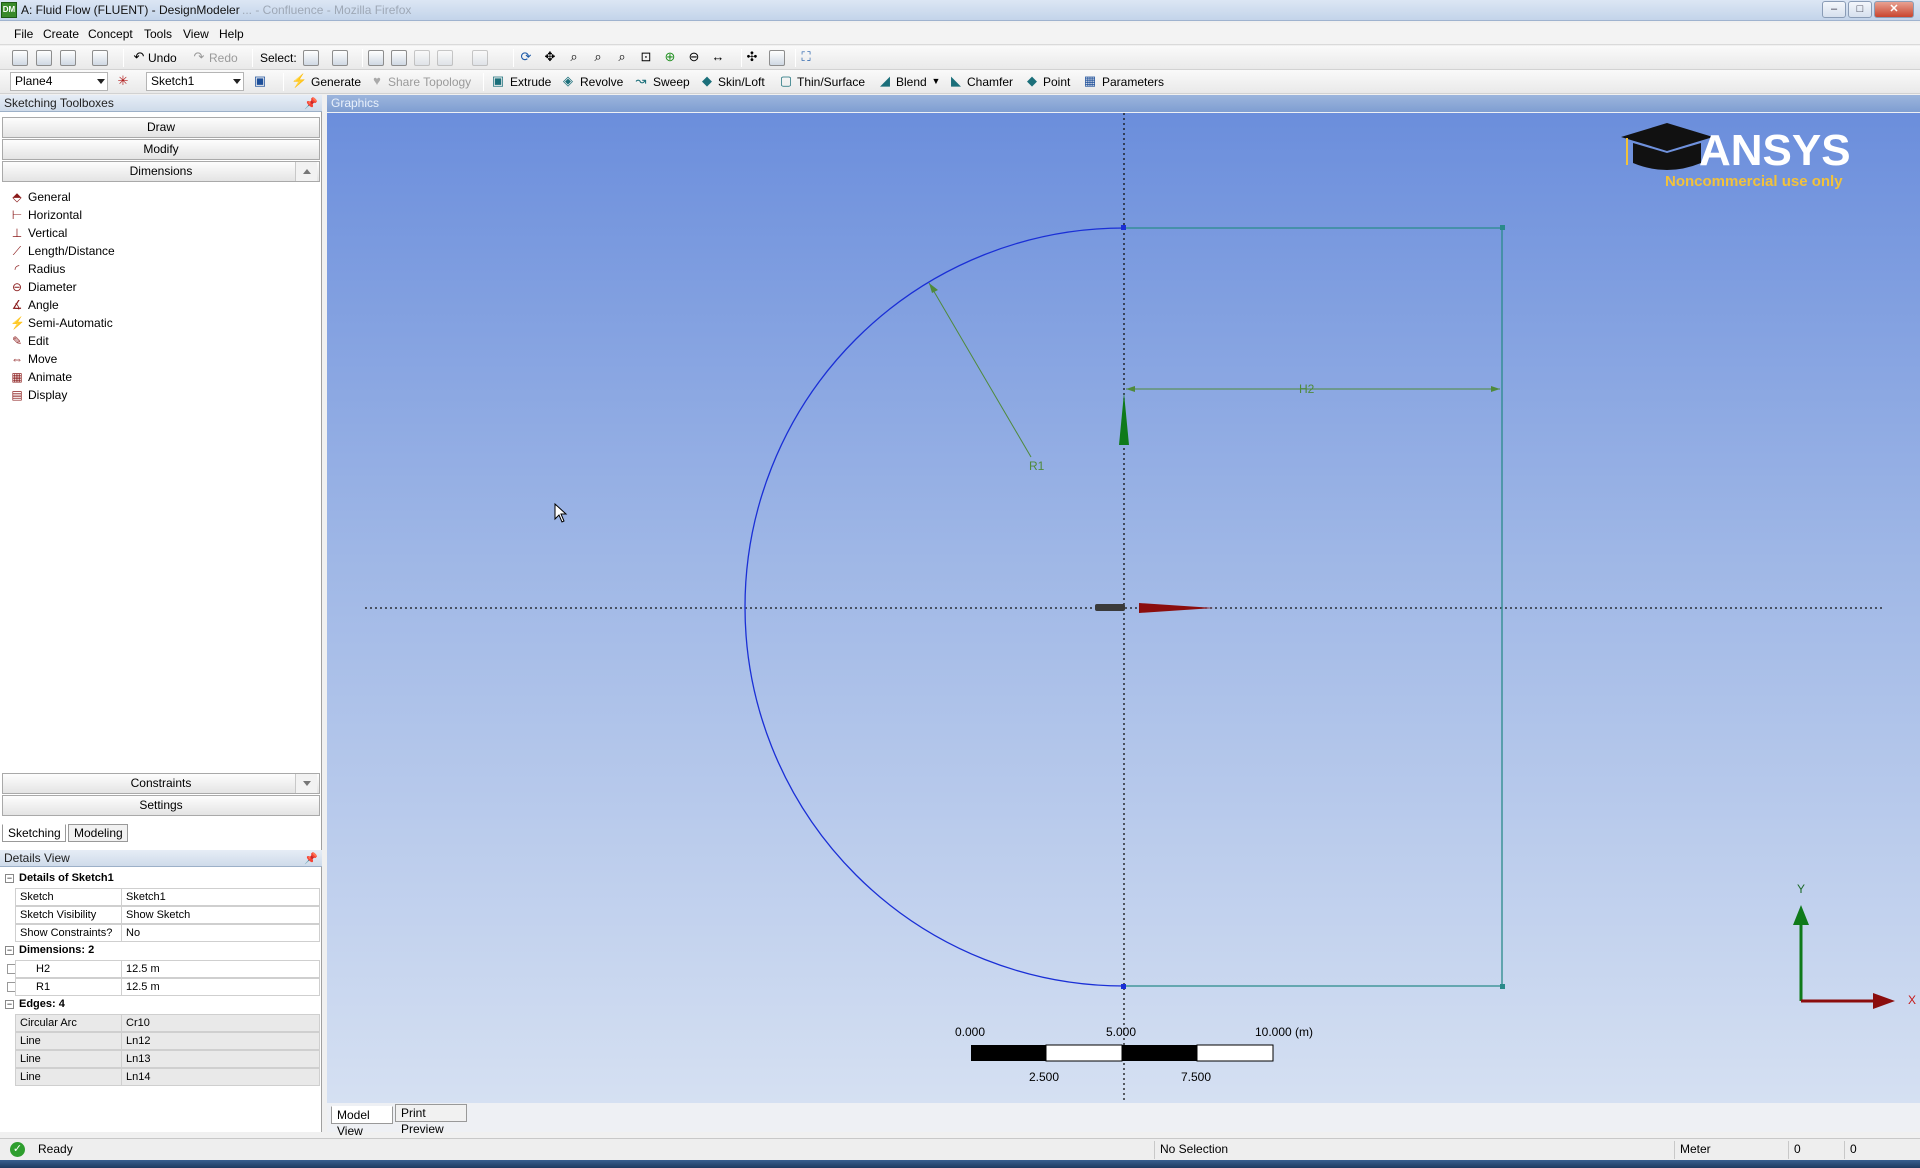 This screenshot has width=1920, height=1168. What do you see at coordinates (429, 82) in the screenshot?
I see `share-topology-button: Share Topology` at bounding box center [429, 82].